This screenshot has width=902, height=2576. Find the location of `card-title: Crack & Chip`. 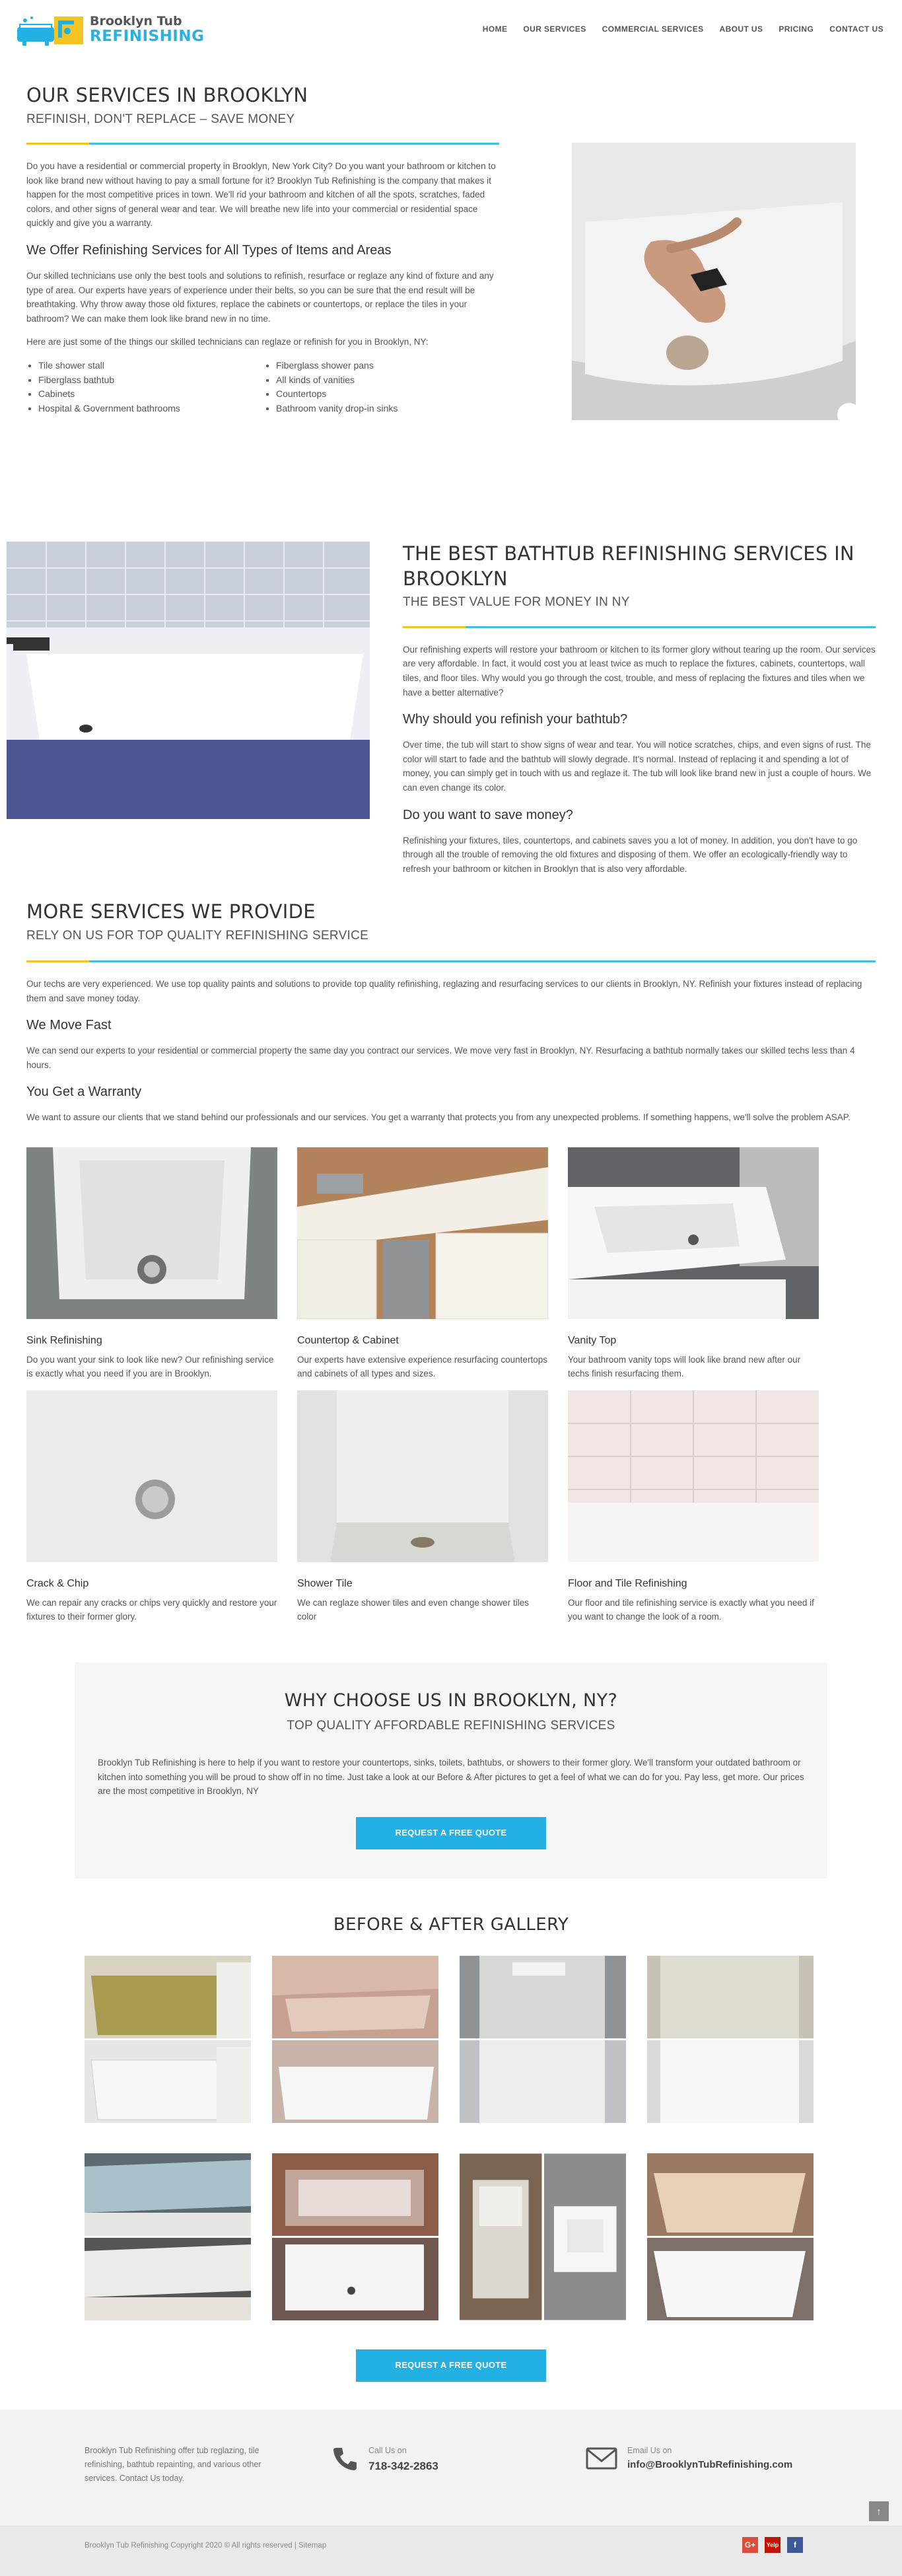

card-title: Crack & Chip is located at coordinates (57, 1584).